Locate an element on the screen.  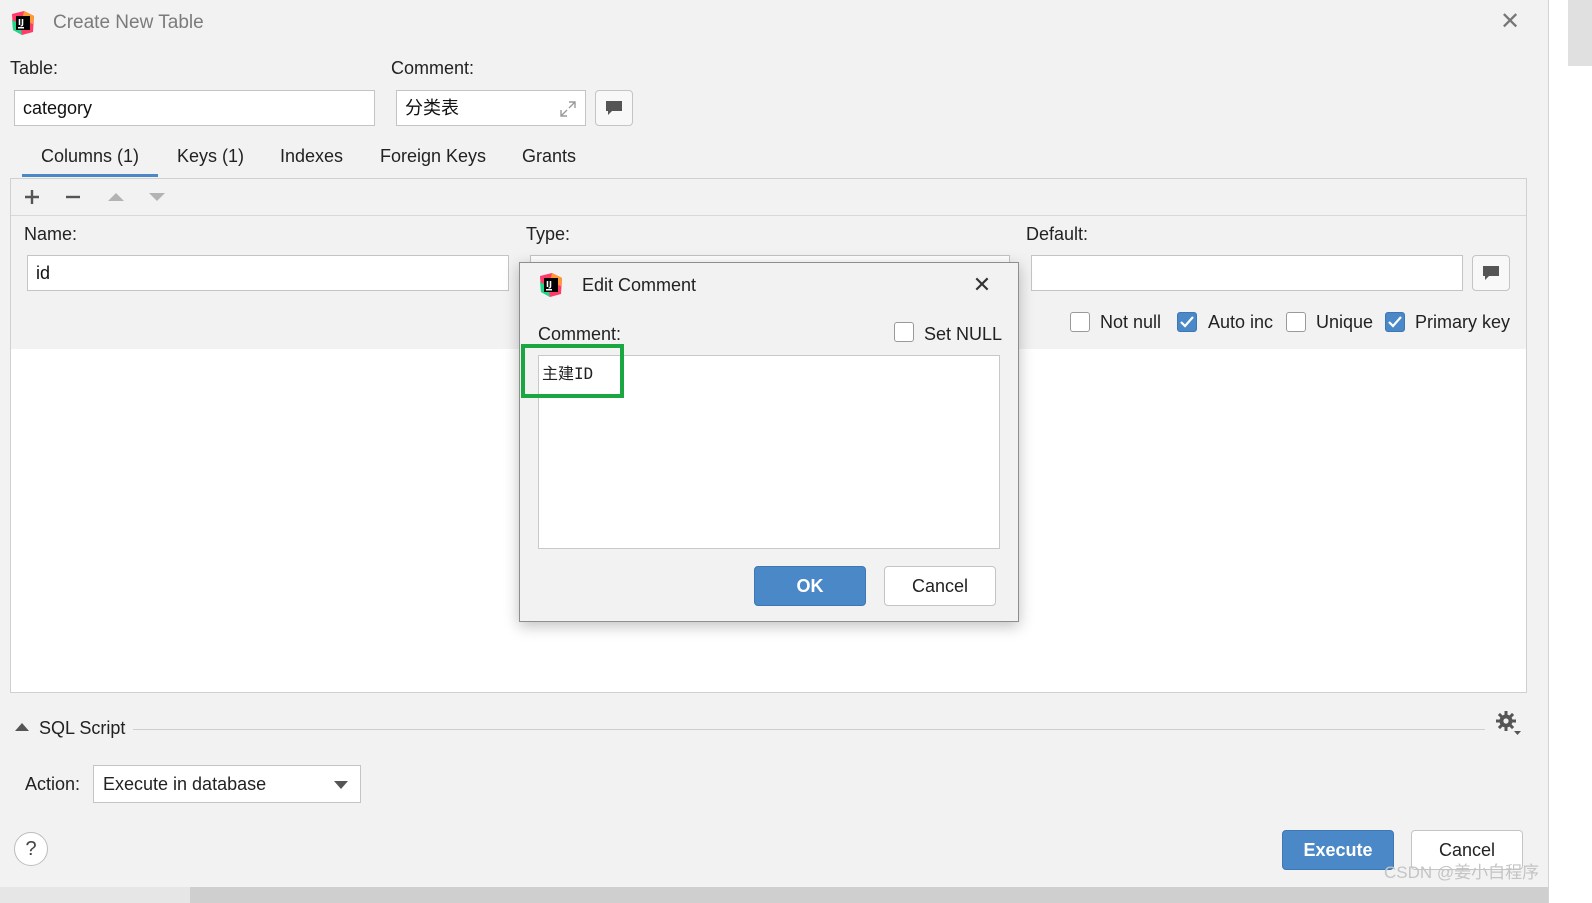
horizontal-scrollbar is located at coordinates (774, 895).